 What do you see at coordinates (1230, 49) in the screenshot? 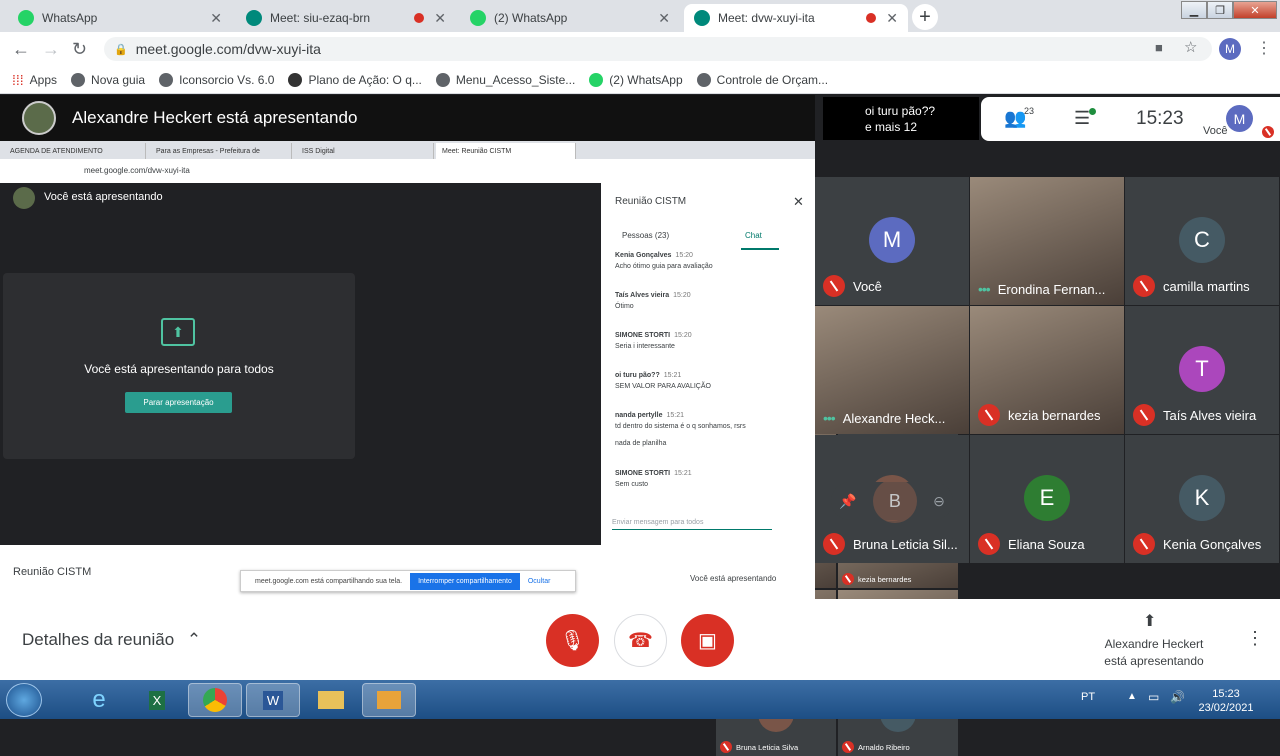
I see `profile-avatar: M` at bounding box center [1230, 49].